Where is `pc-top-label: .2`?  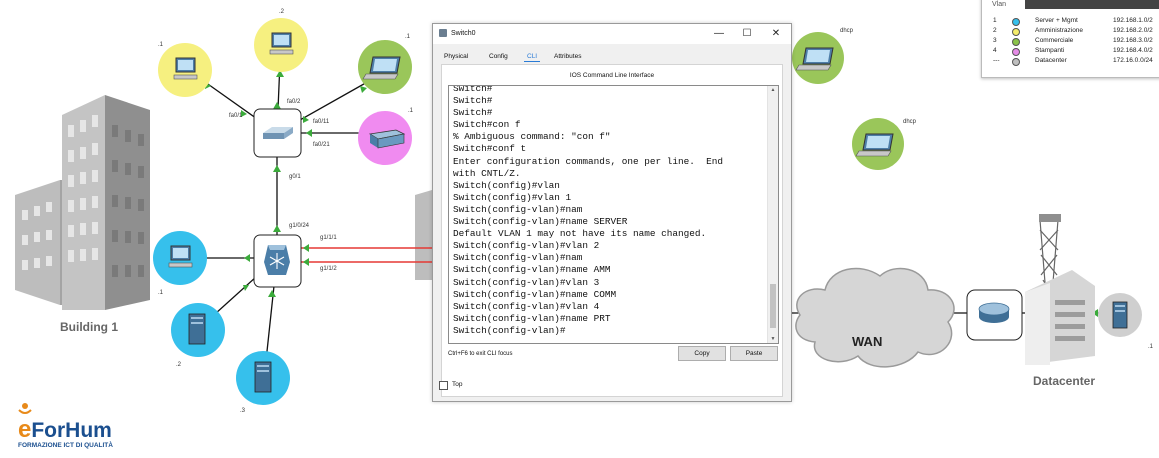
pc-top-label: .2 is located at coordinates (282, 12).